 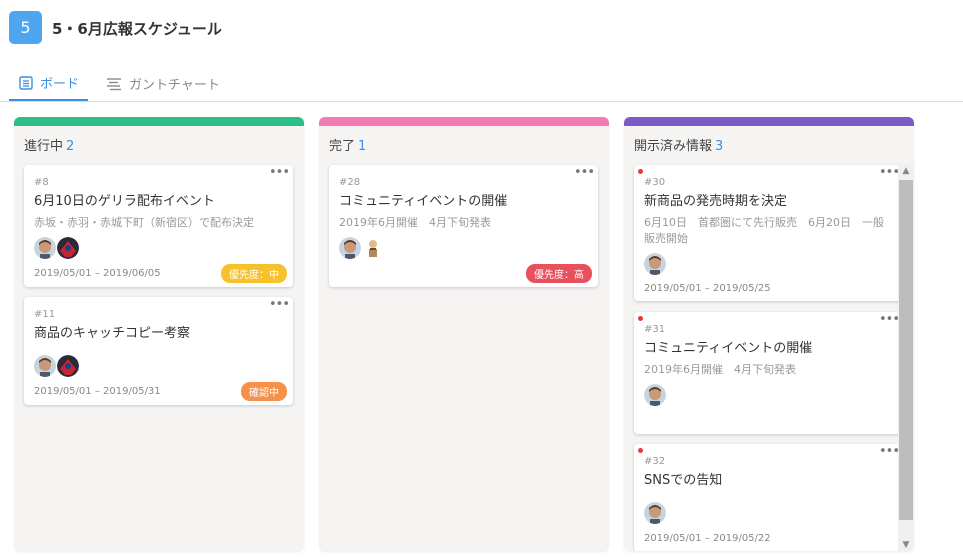 I want to click on task-date-range: 2019/05/01 – 2019/05/31, so click(x=97, y=391).